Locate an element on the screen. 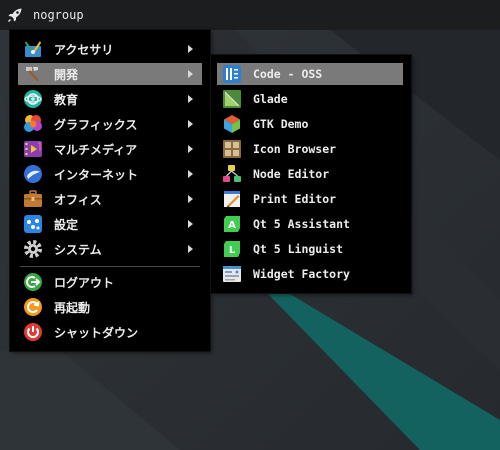 Image resolution: width=500 pixels, height=450 pixels. submenu-item-label: GTK Demo is located at coordinates (281, 124).